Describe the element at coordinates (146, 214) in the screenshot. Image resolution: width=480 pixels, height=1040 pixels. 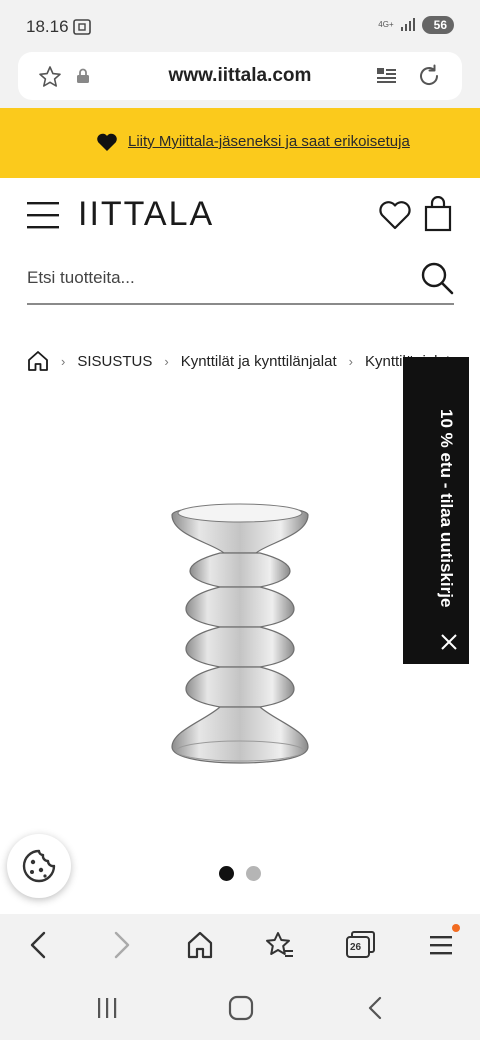
I see `iittala-logo: IITTALA` at that location.